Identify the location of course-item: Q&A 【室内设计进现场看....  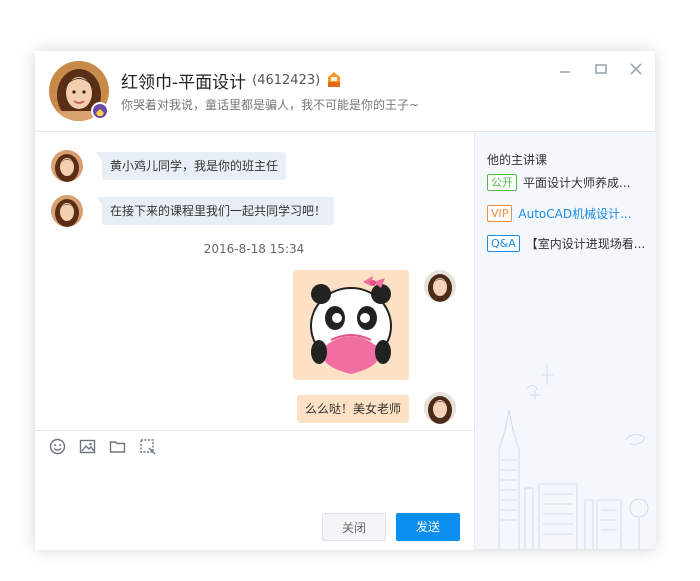
(566, 243).